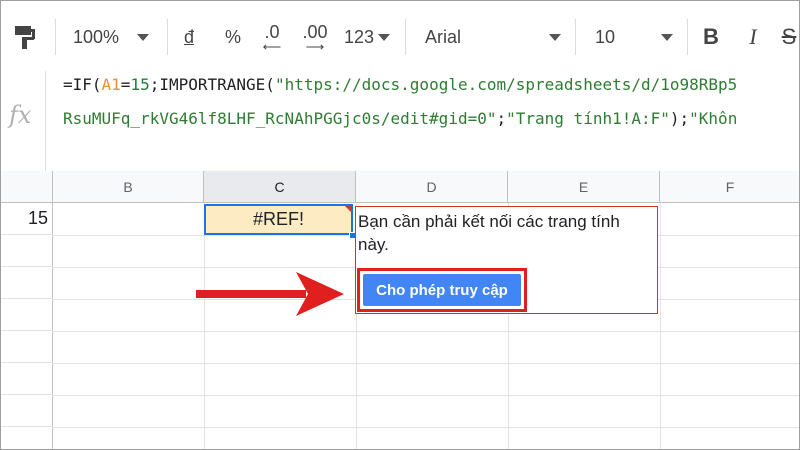 The image size is (800, 450). Describe the element at coordinates (27, 251) in the screenshot. I see `cell-a2` at that location.